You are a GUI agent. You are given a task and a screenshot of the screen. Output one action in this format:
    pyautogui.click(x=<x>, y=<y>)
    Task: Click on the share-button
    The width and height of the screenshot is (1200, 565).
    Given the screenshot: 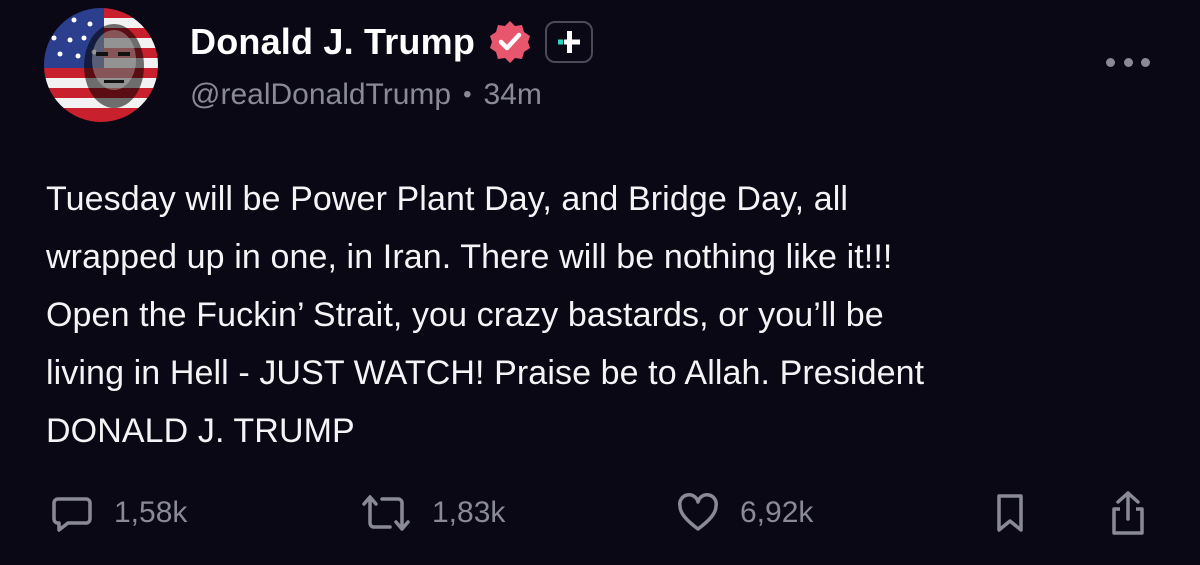 What is the action you would take?
    pyautogui.click(x=1128, y=513)
    